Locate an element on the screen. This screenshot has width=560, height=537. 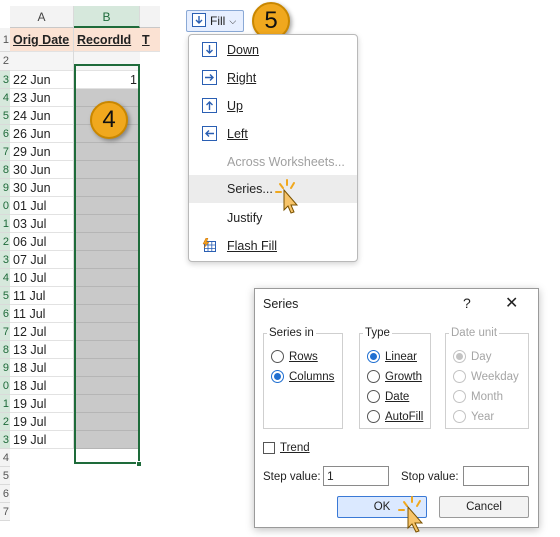
column-header-b: B is located at coordinates (107, 17).